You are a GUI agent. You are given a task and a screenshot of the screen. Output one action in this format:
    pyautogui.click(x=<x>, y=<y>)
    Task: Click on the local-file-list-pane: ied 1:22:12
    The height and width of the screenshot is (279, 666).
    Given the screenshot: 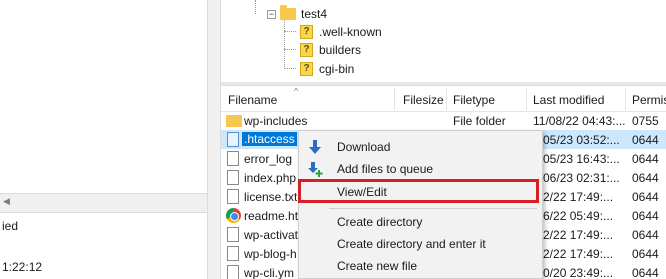 What is the action you would take?
    pyautogui.click(x=103, y=245)
    